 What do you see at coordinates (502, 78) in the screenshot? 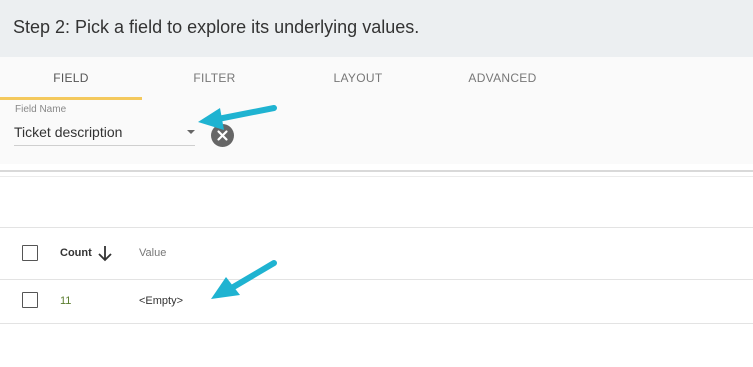
I see `tab-advanced: ADVANCED` at bounding box center [502, 78].